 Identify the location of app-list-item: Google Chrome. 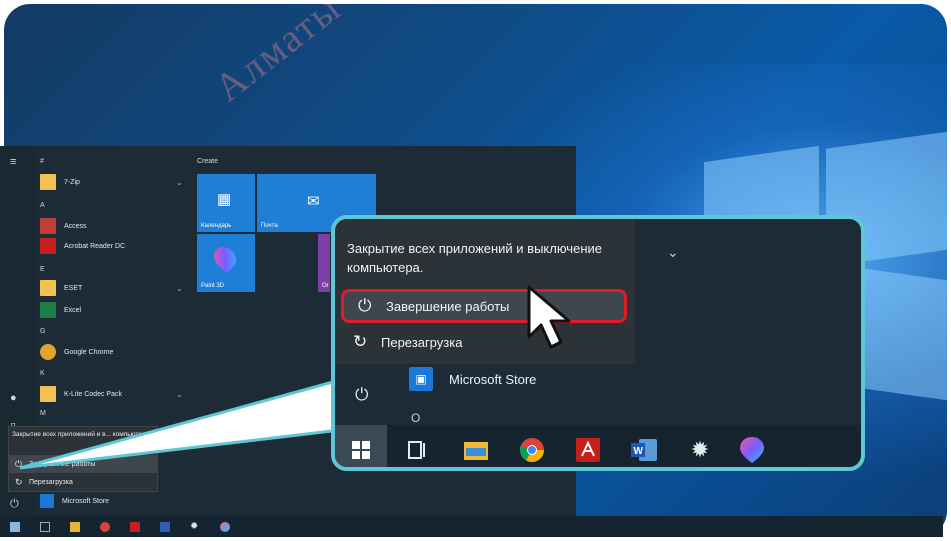
(76, 352).